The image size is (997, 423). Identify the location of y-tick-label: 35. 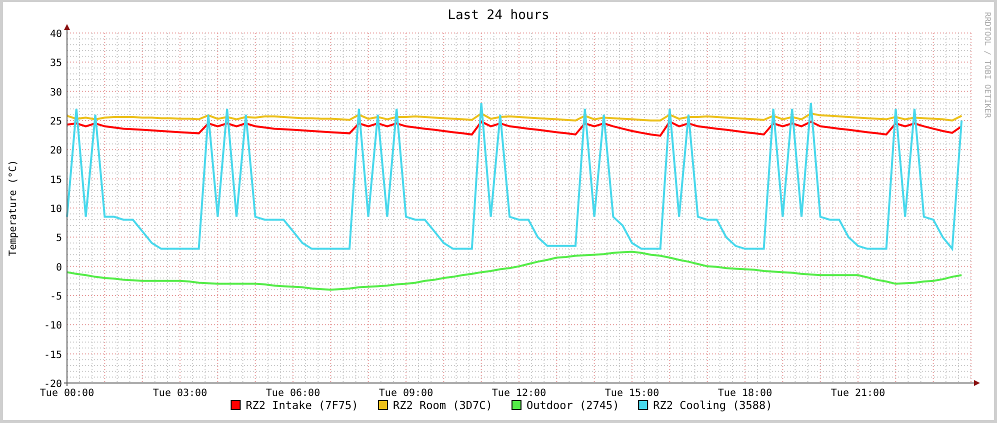
(56, 64).